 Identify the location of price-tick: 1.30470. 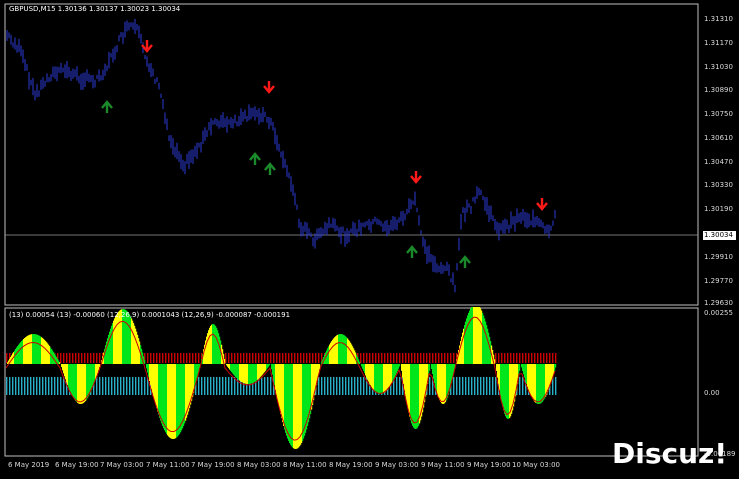
(718, 162).